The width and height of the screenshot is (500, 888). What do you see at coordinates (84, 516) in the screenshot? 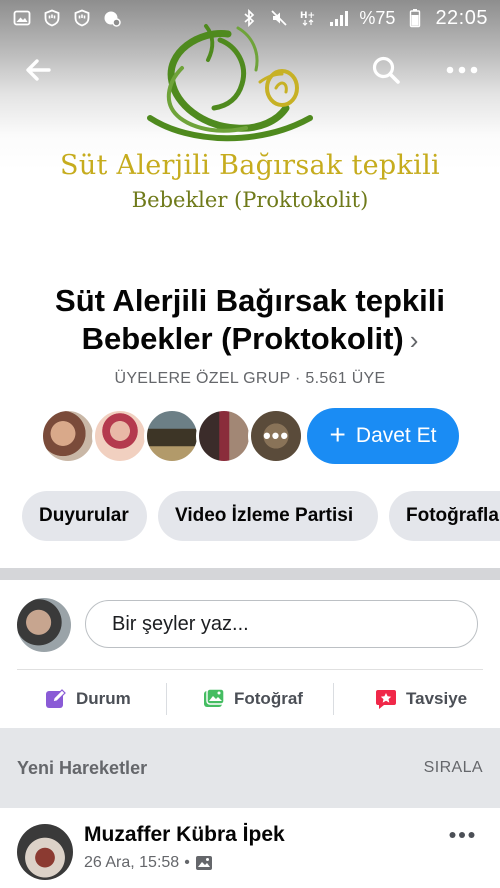
I see `tab-announcements: Duyurular` at bounding box center [84, 516].